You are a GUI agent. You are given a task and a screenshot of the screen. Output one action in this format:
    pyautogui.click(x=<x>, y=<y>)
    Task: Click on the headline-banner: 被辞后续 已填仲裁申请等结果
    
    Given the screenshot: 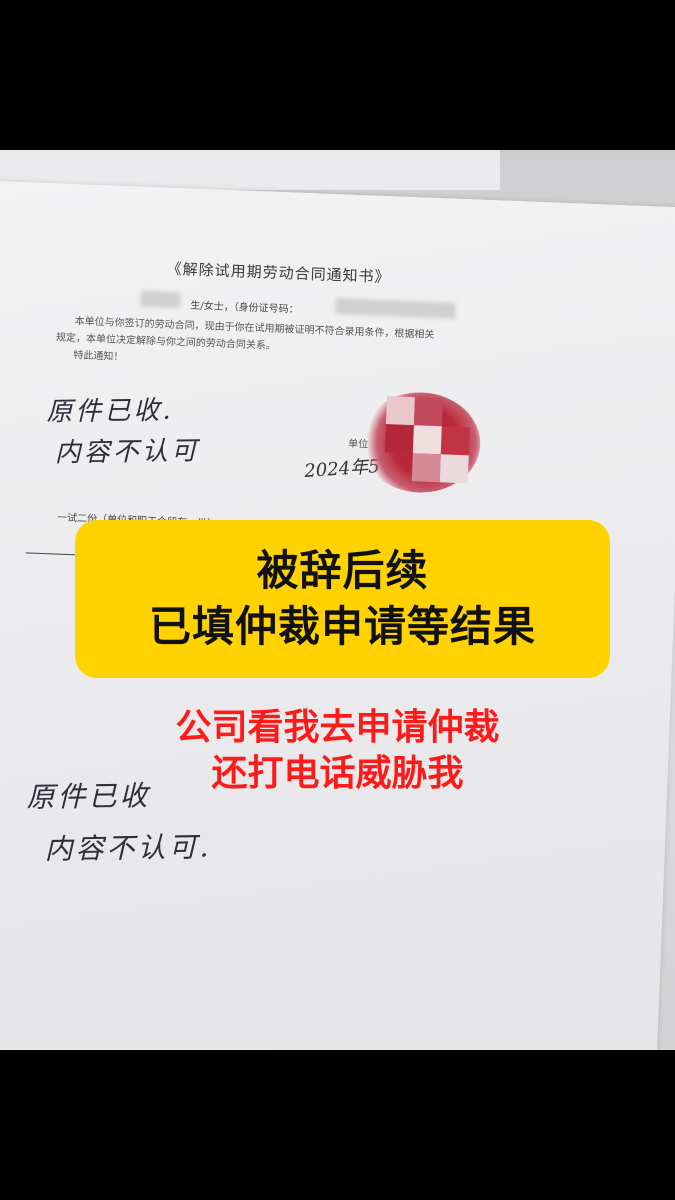 What is the action you would take?
    pyautogui.click(x=342, y=599)
    